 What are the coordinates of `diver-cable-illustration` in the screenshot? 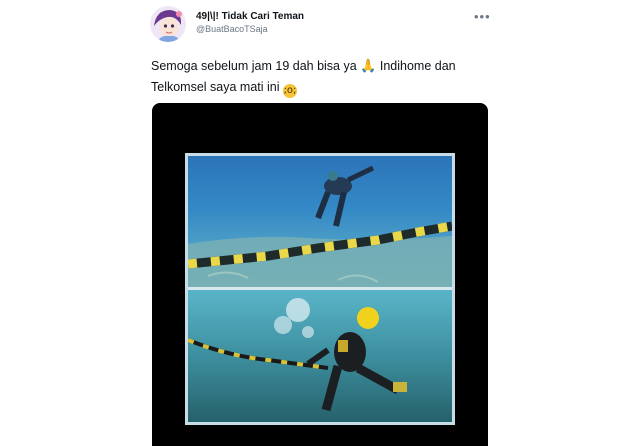 It's located at (320, 226).